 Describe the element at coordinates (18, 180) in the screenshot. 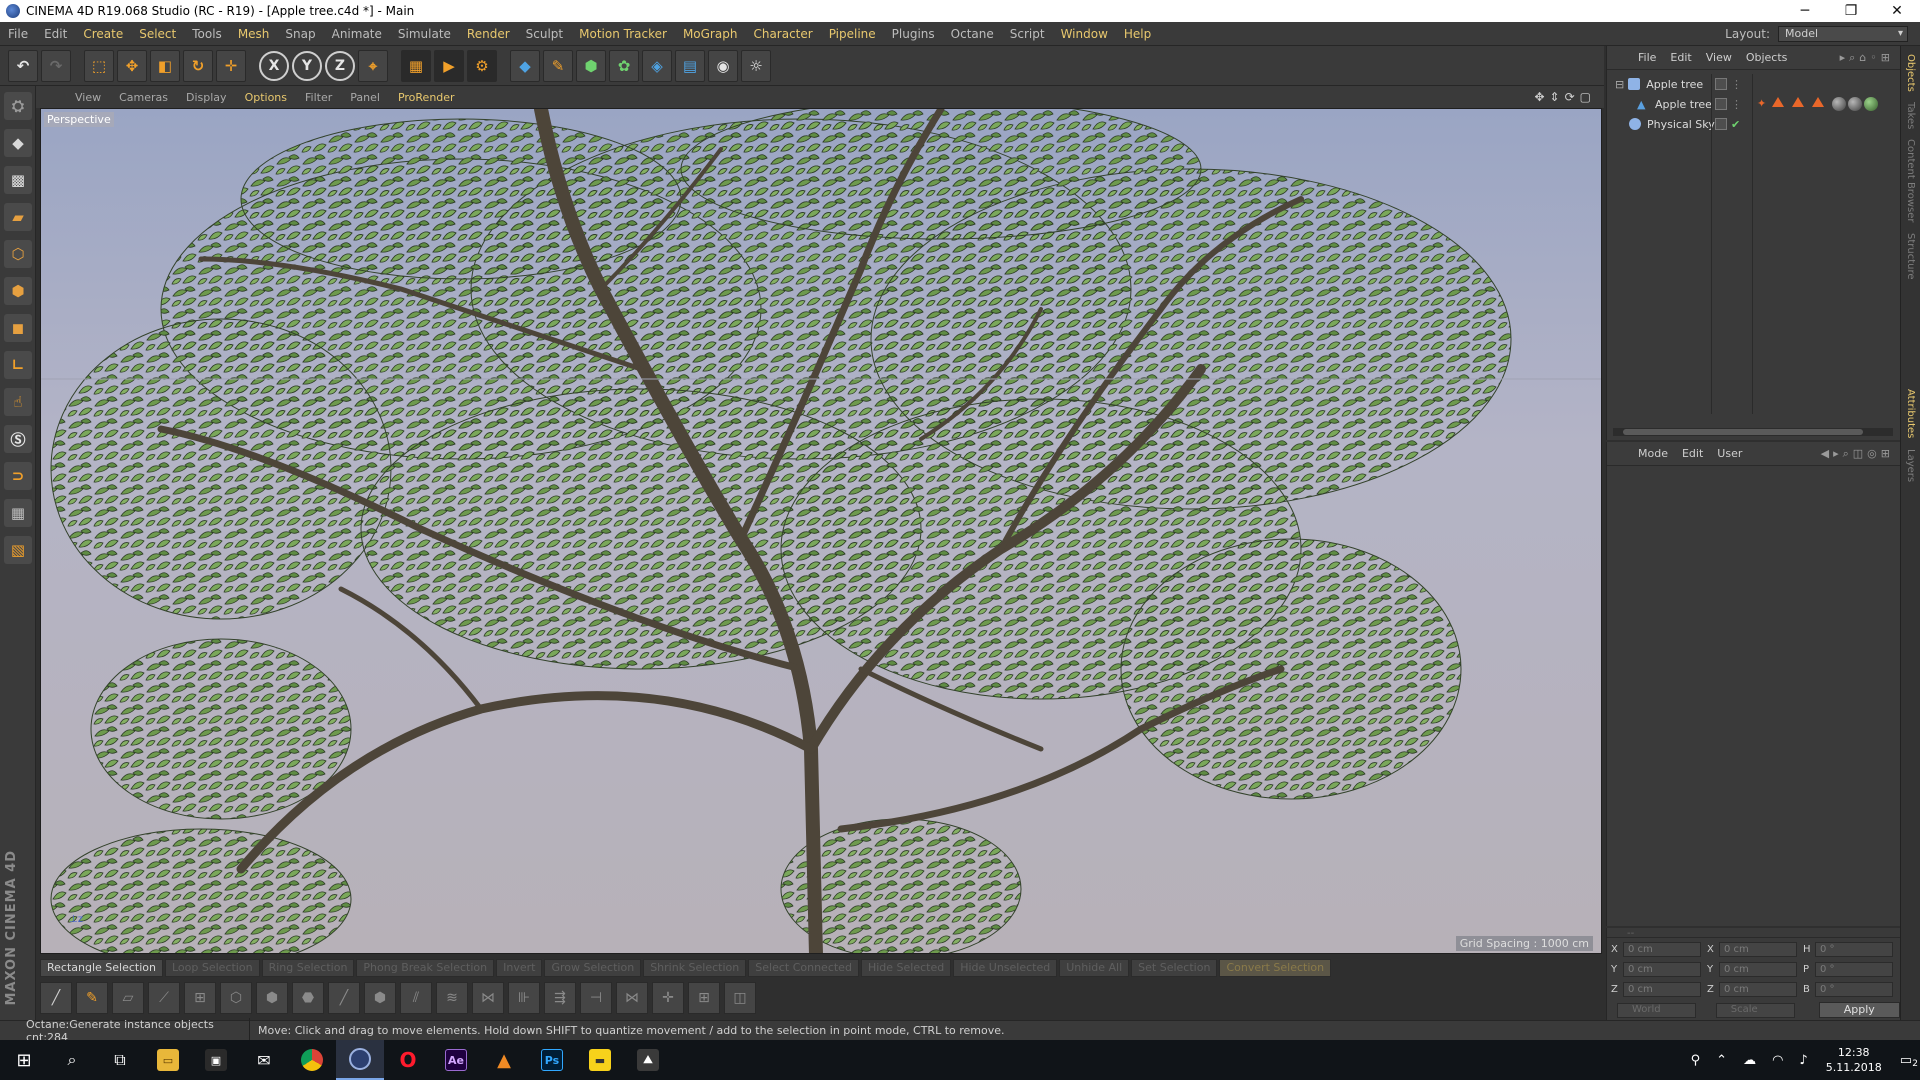

I see `texture-mode-icon: ▩` at that location.